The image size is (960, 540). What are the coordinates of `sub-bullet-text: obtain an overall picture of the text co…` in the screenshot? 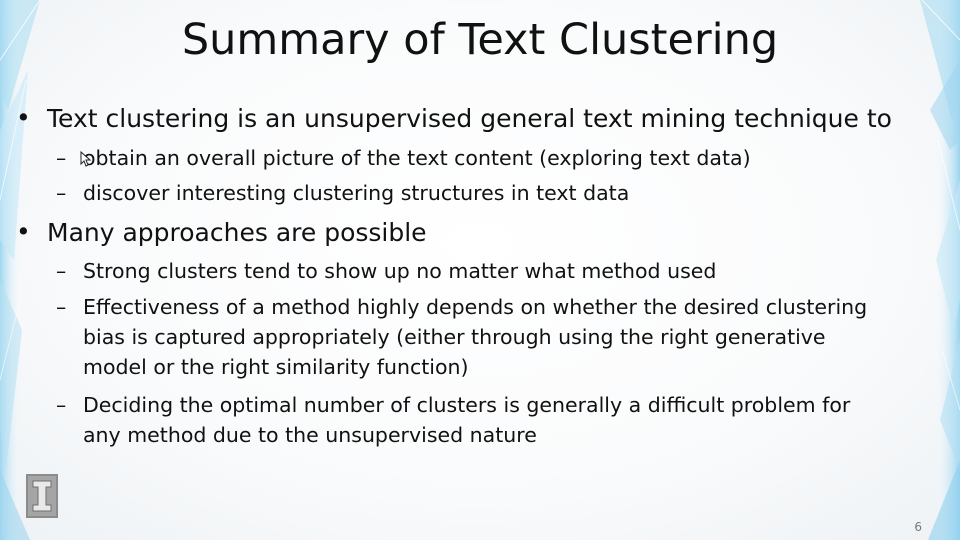 It's located at (417, 158).